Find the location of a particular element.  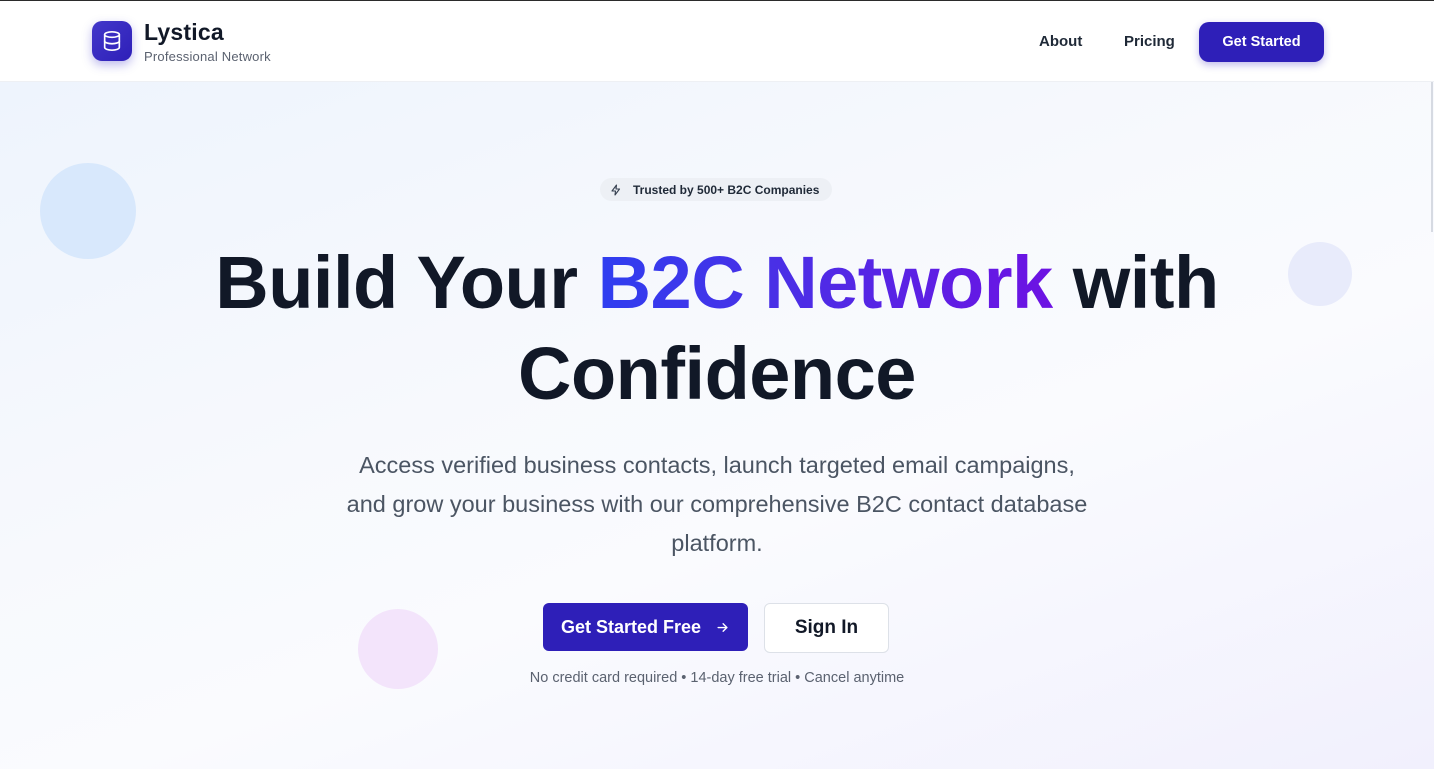

brand-tagline: Professional Network is located at coordinates (207, 56).